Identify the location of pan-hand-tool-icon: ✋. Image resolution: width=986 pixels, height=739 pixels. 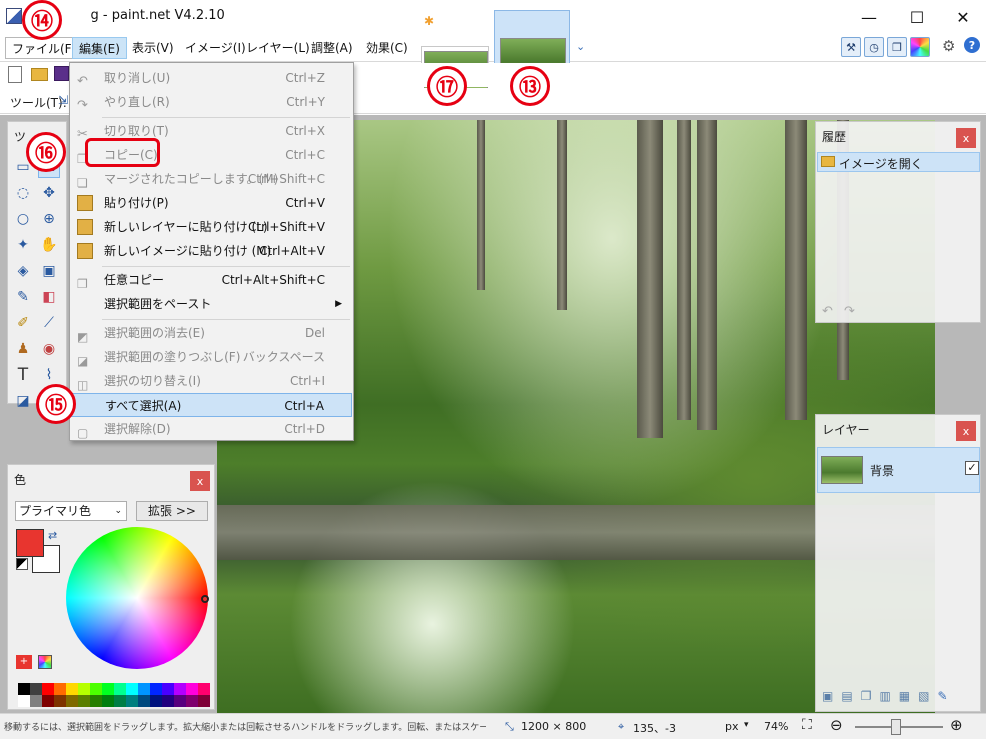
(49, 245).